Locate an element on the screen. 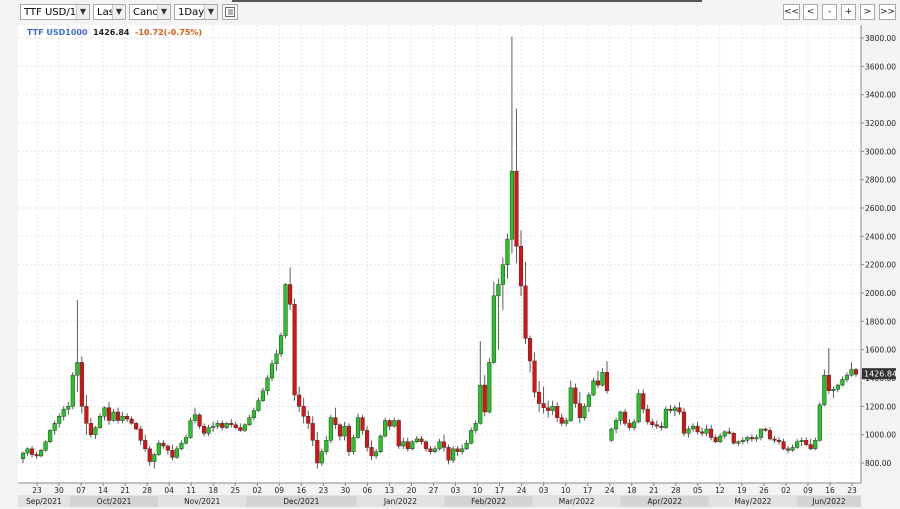 The height and width of the screenshot is (509, 900). indicator-button is located at coordinates (230, 12).